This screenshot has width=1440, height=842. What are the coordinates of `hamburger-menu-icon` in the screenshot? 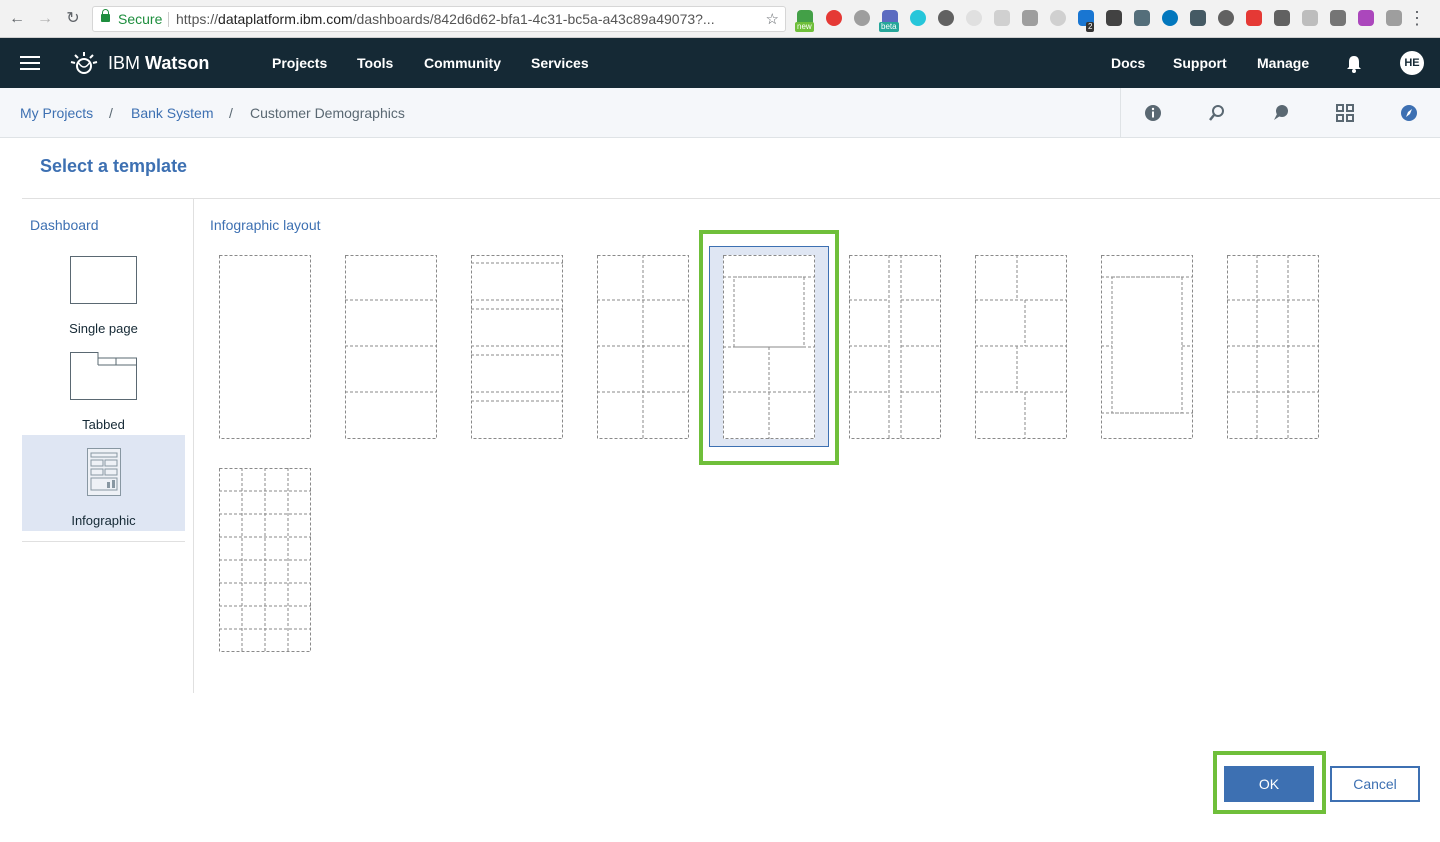 It's located at (30, 63).